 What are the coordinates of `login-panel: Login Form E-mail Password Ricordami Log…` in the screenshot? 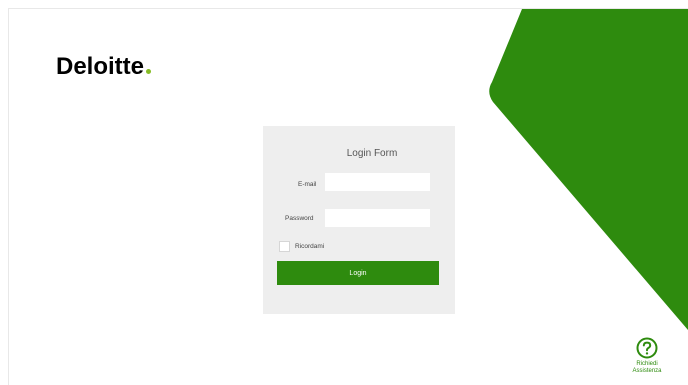 It's located at (359, 220).